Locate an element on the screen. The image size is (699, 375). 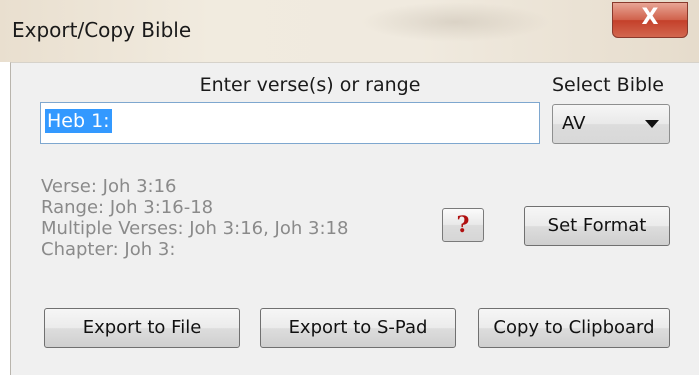
verse-input: Heb 1: is located at coordinates (290, 123).